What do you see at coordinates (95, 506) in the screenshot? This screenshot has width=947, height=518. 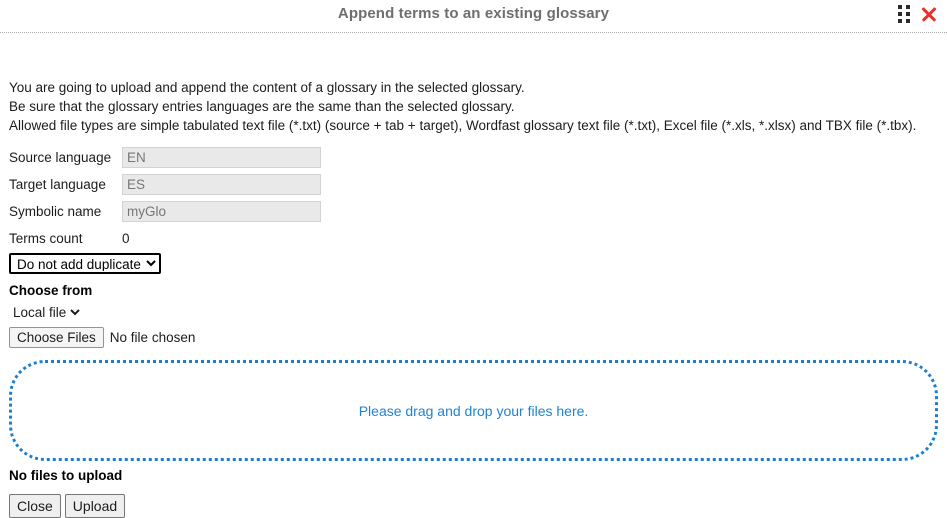 I see `upload-button: Upload` at bounding box center [95, 506].